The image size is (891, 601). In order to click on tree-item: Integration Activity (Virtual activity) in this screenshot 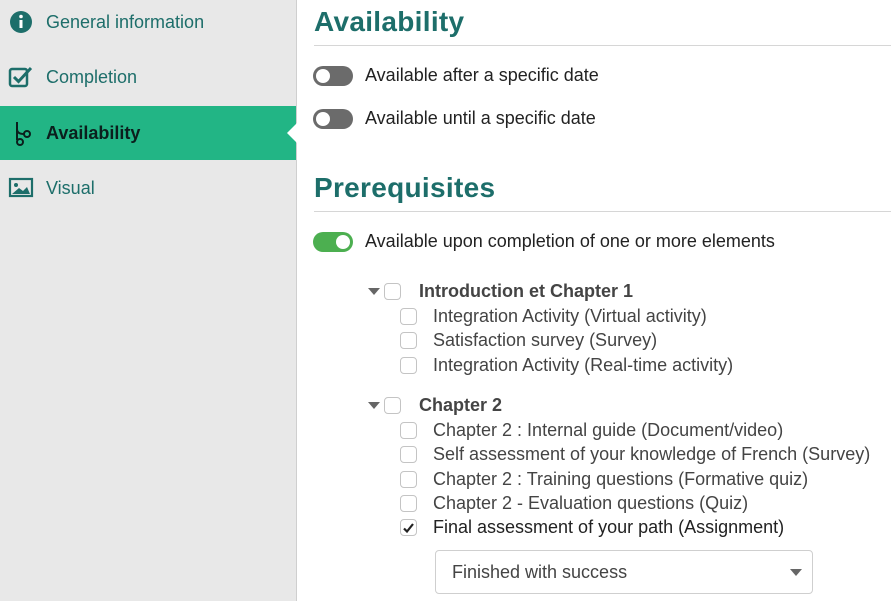, I will do `click(553, 316)`.